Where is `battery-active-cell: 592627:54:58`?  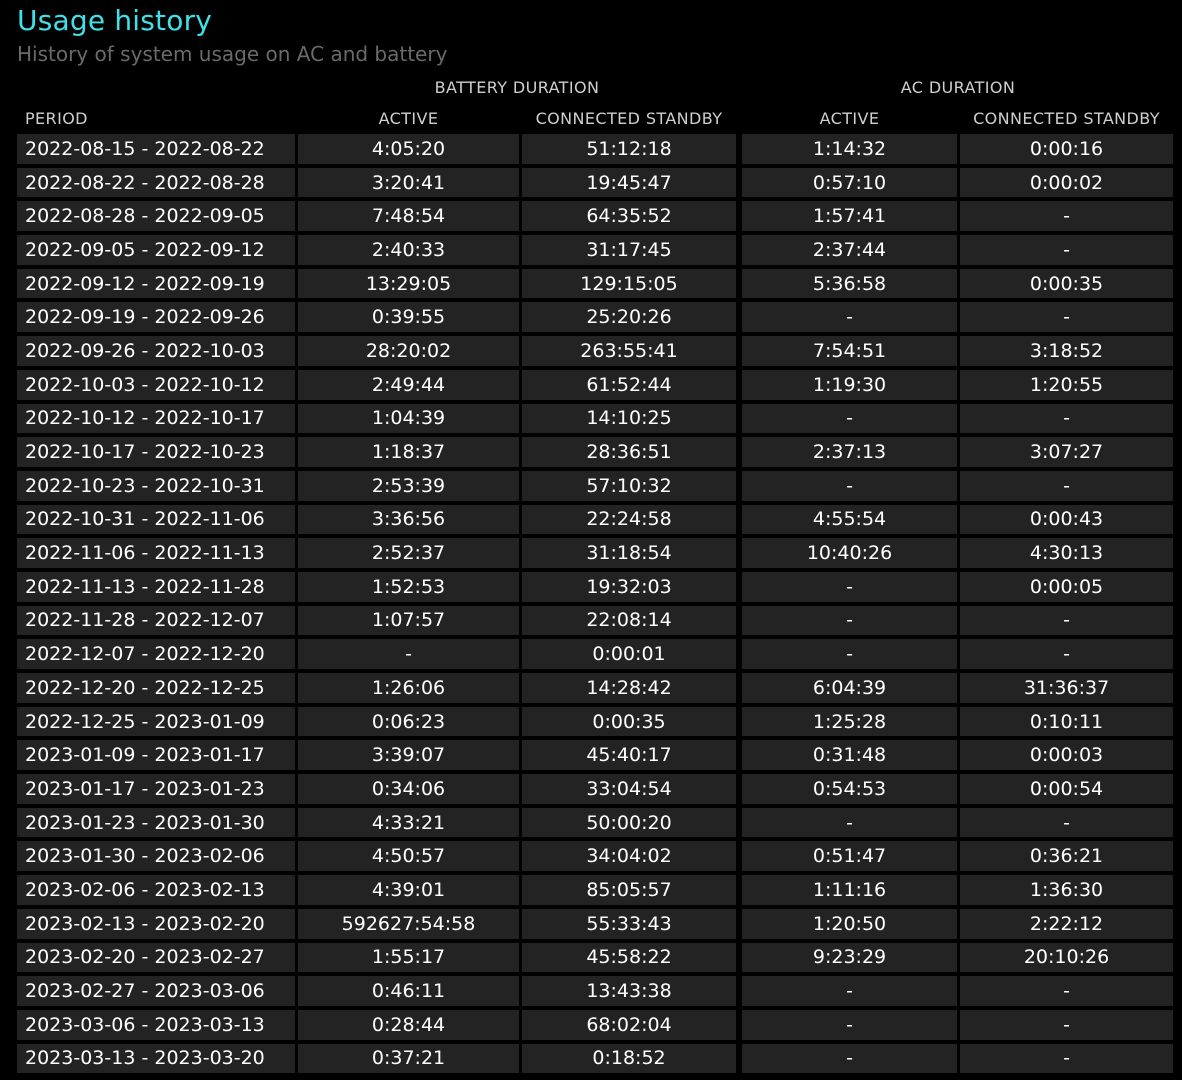 battery-active-cell: 592627:54:58 is located at coordinates (408, 923).